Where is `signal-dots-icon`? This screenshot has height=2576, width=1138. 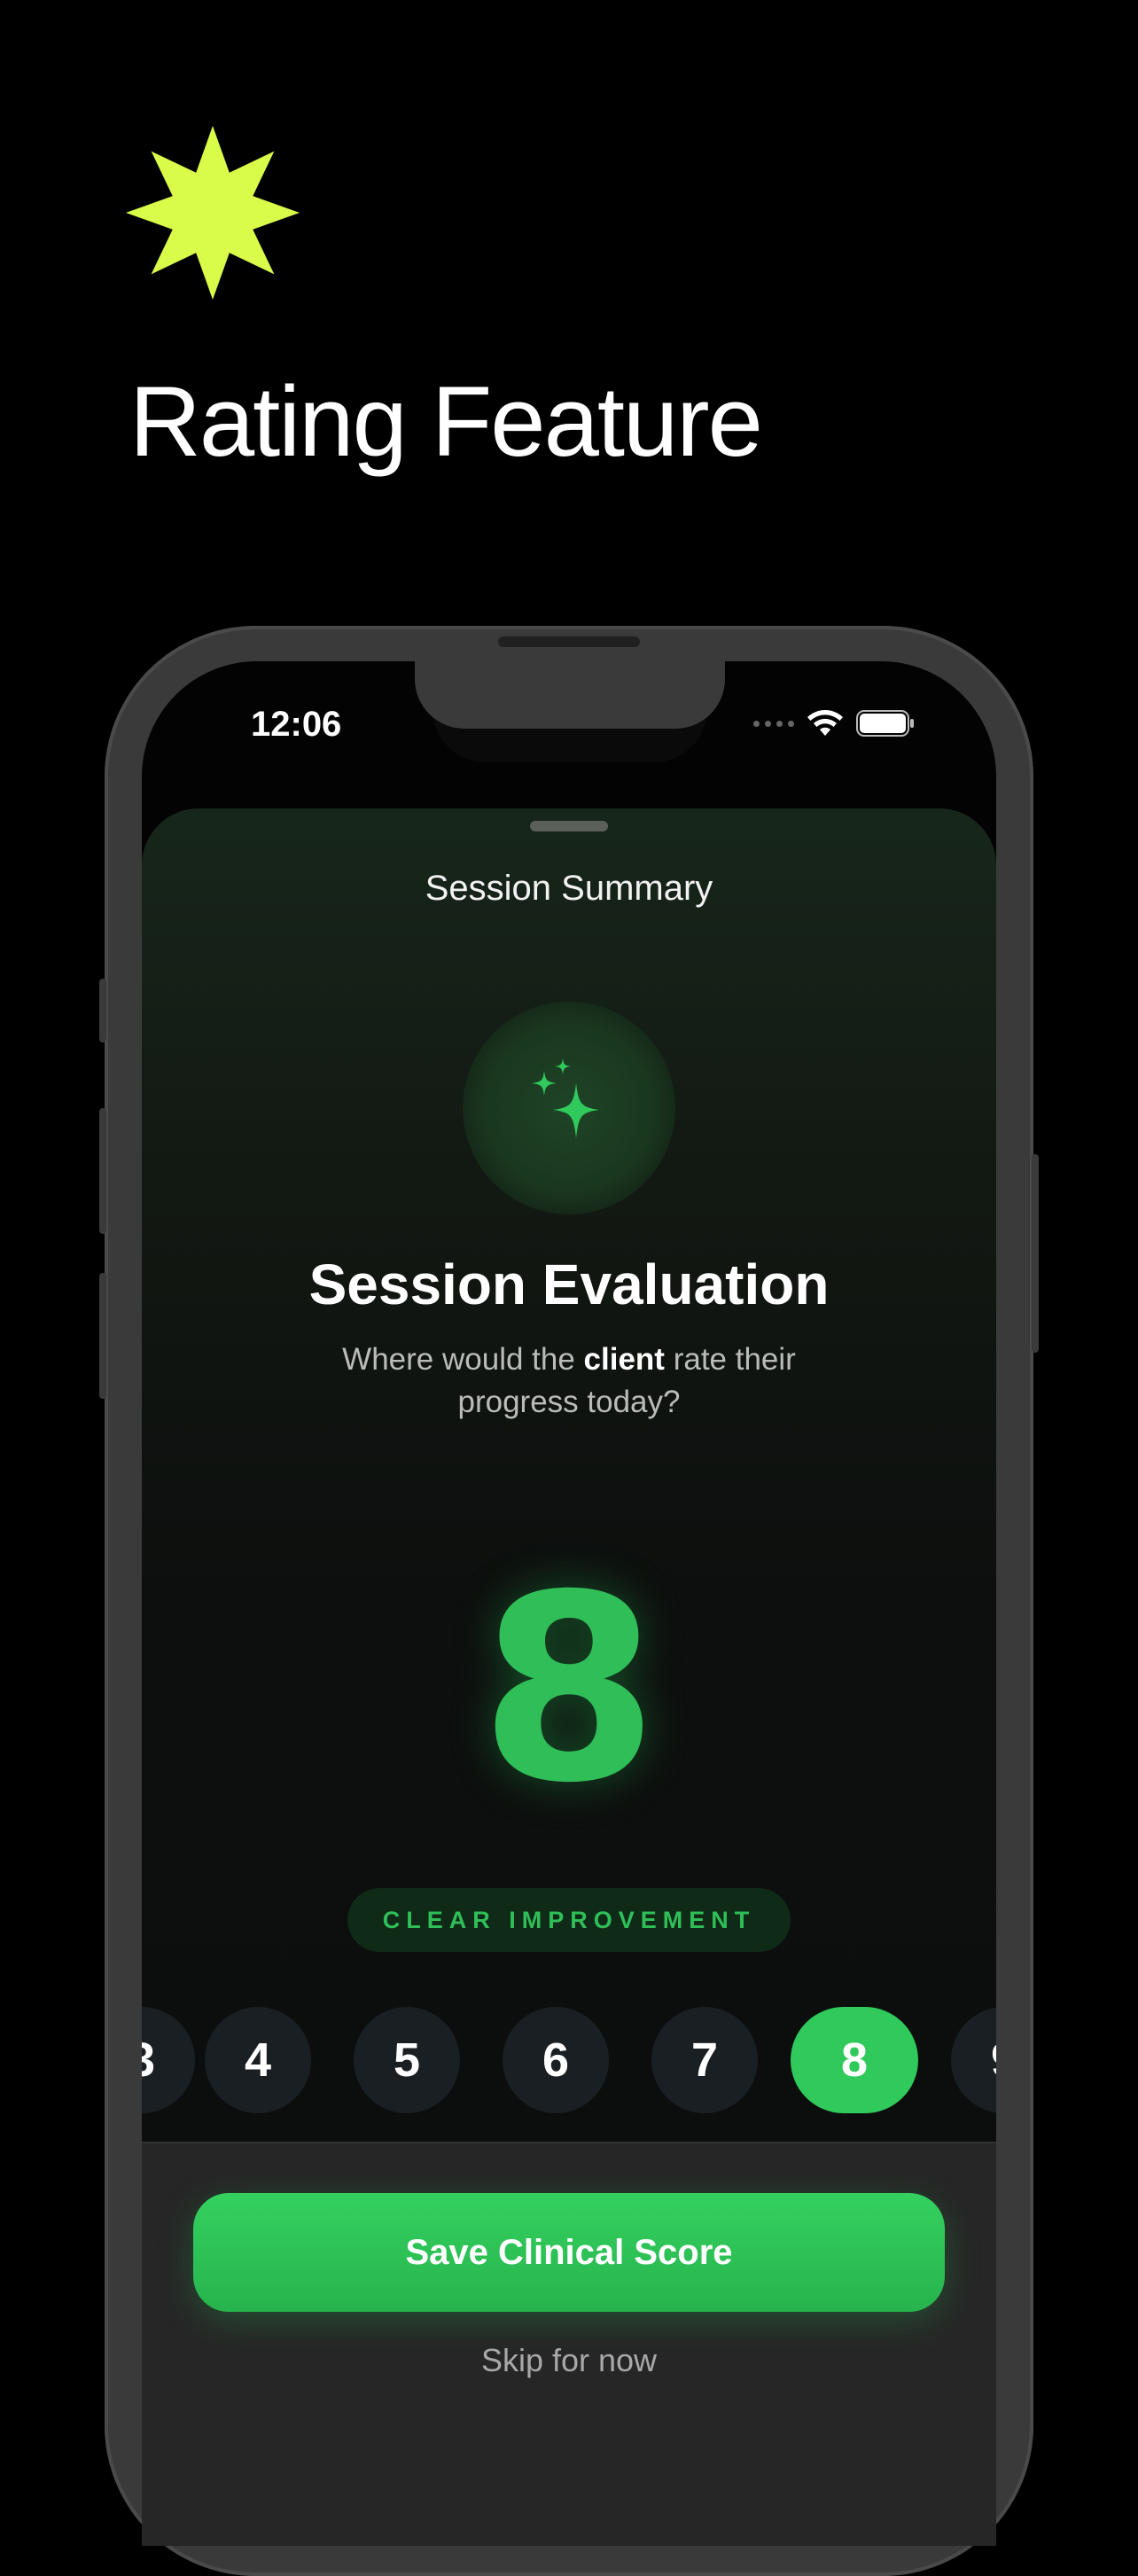
signal-dots-icon is located at coordinates (774, 723).